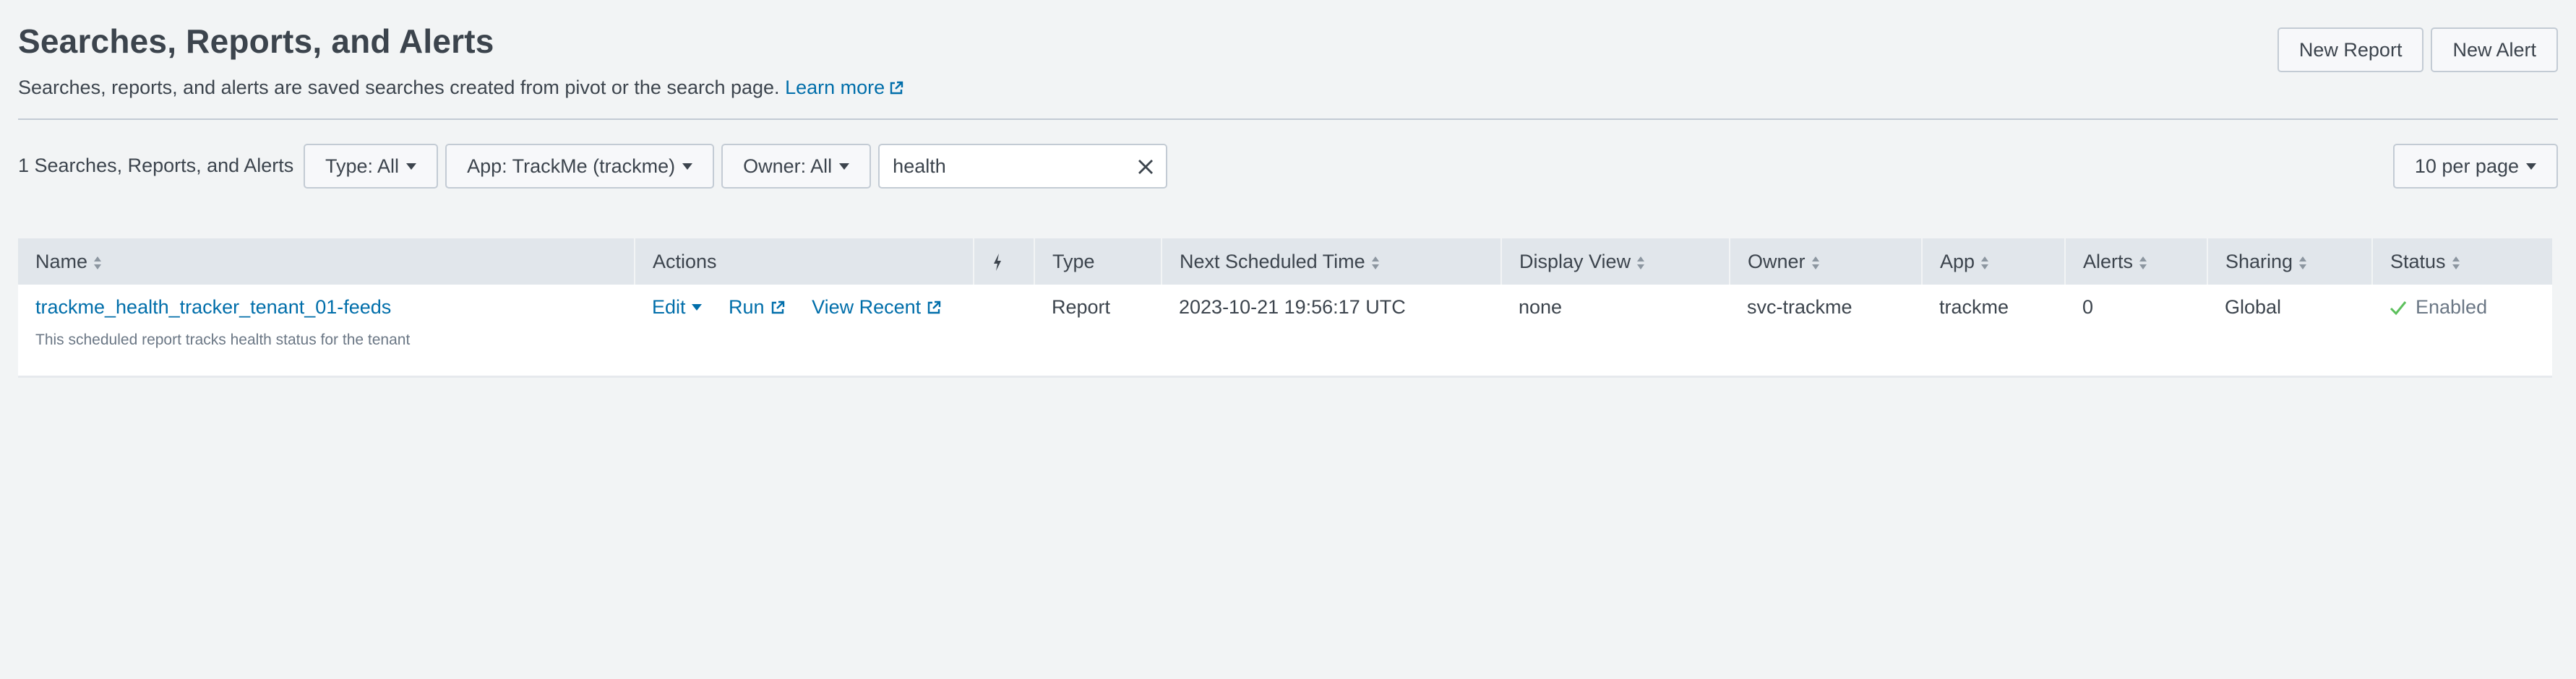 Image resolution: width=2576 pixels, height=679 pixels. I want to click on page-title: Searches, Reports, and Alerts, so click(256, 41).